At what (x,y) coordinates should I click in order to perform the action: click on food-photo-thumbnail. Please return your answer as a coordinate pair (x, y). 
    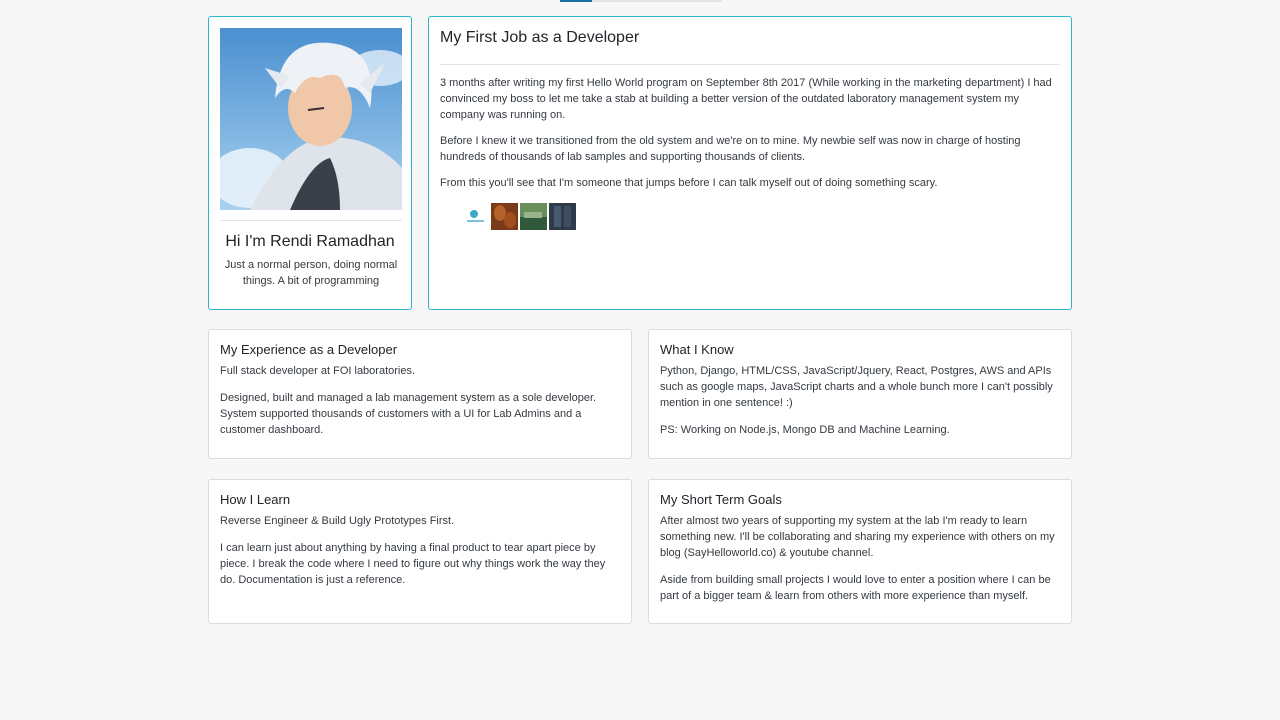
    Looking at the image, I should click on (504, 216).